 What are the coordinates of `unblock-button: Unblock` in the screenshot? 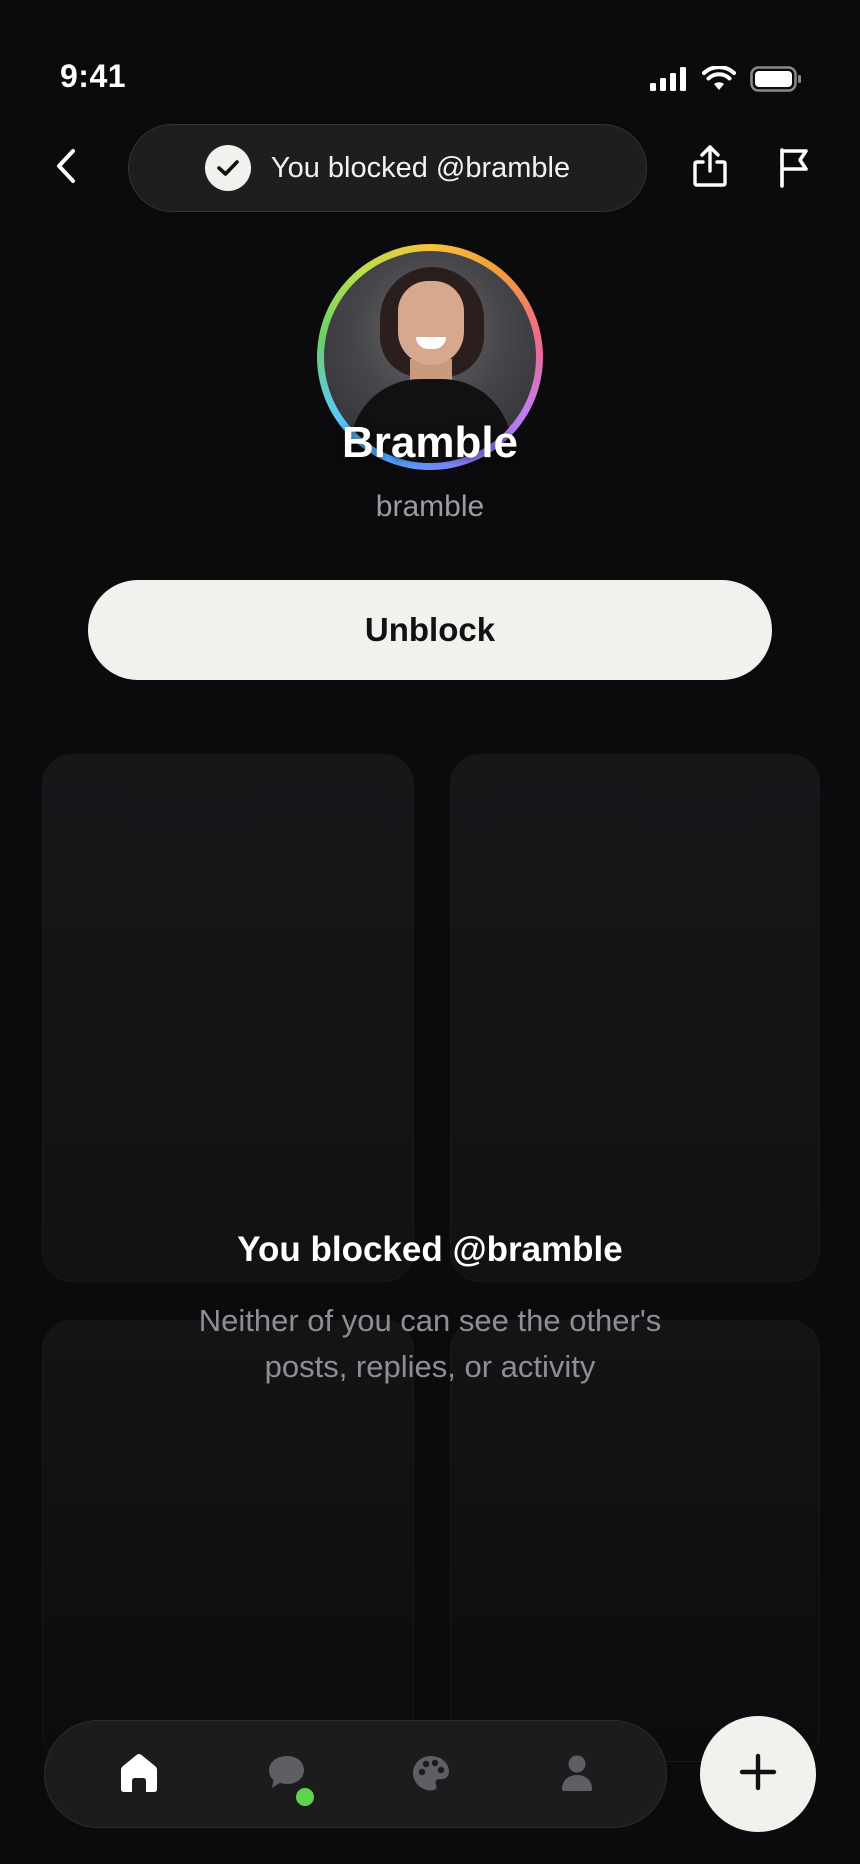 It's located at (430, 630).